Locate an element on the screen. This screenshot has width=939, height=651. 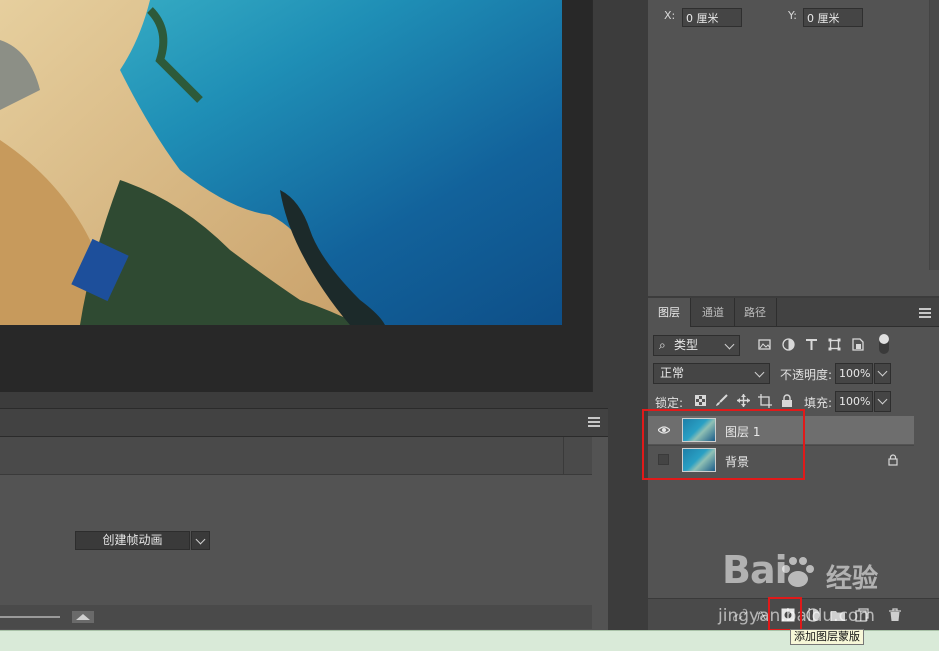
lock-all-icon is located at coordinates (787, 400).